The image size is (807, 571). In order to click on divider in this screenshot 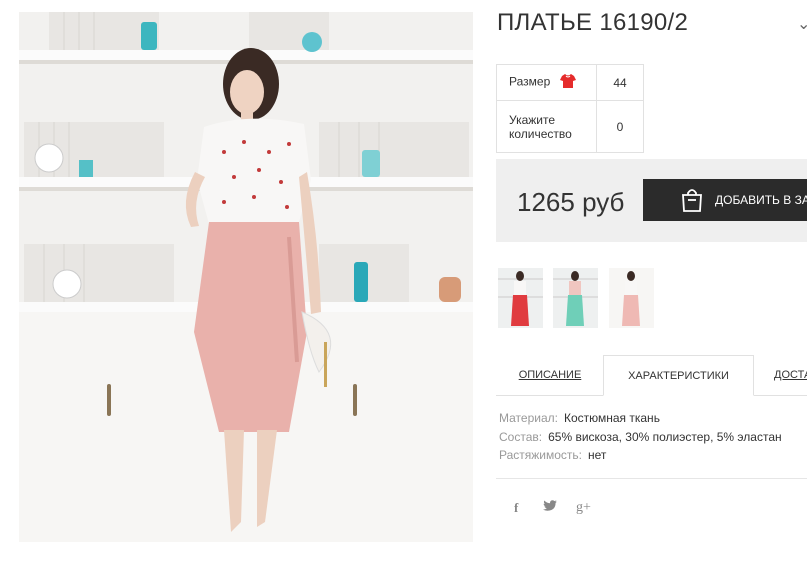, I will do `click(651, 478)`.